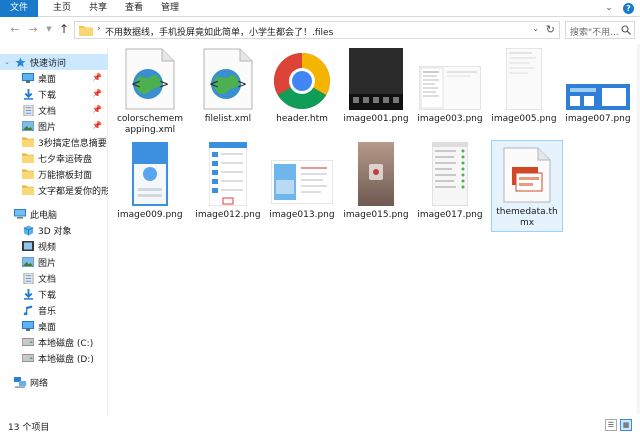 This screenshot has width=640, height=434. I want to click on nav-label: 万能擦板封面, so click(65, 175).